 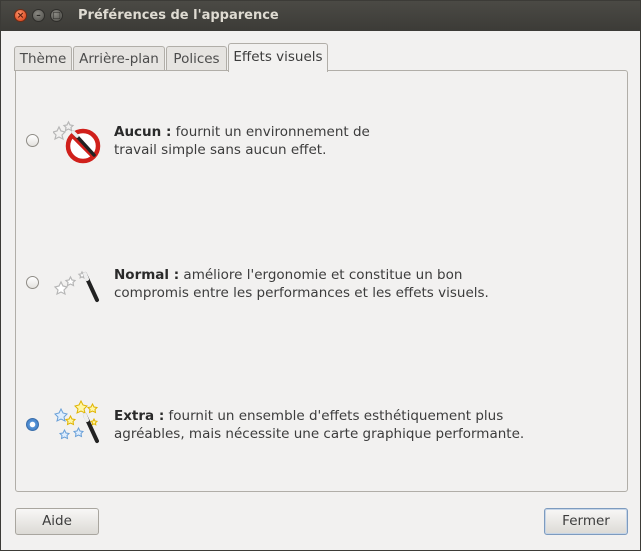 I want to click on radio-normal, so click(x=32, y=282).